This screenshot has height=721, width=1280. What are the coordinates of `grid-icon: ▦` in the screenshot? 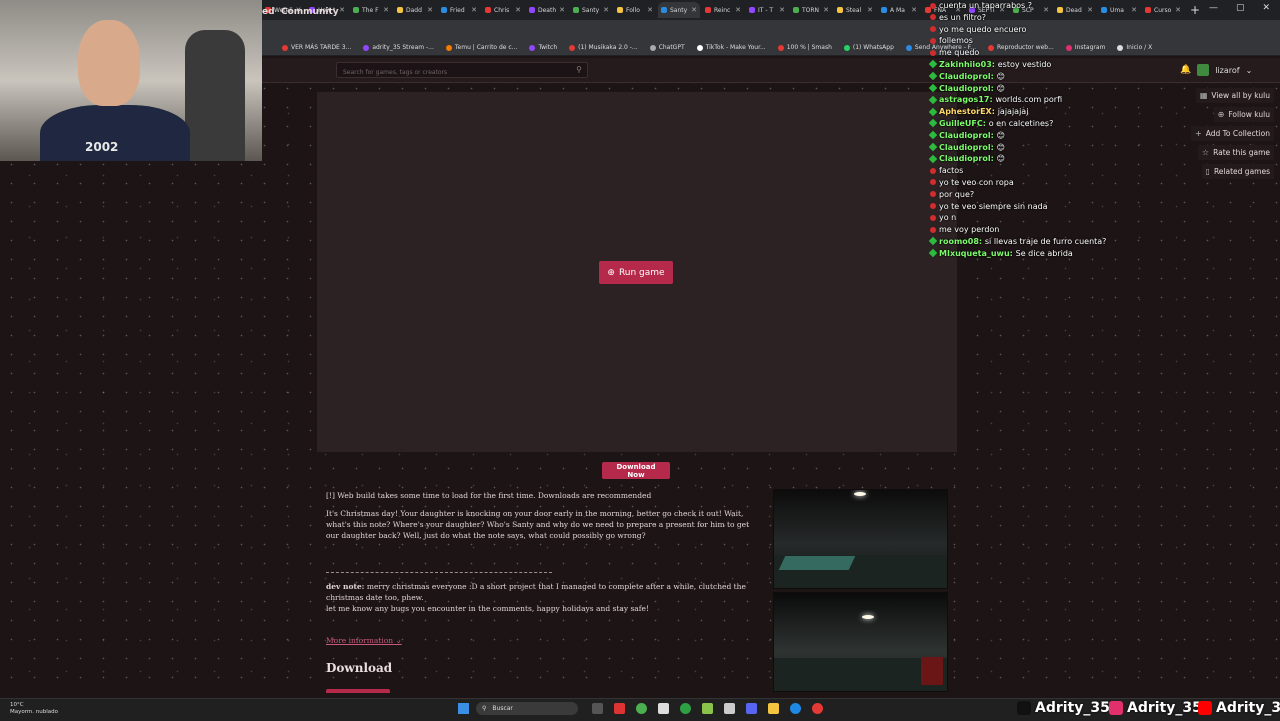 It's located at (1203, 95).